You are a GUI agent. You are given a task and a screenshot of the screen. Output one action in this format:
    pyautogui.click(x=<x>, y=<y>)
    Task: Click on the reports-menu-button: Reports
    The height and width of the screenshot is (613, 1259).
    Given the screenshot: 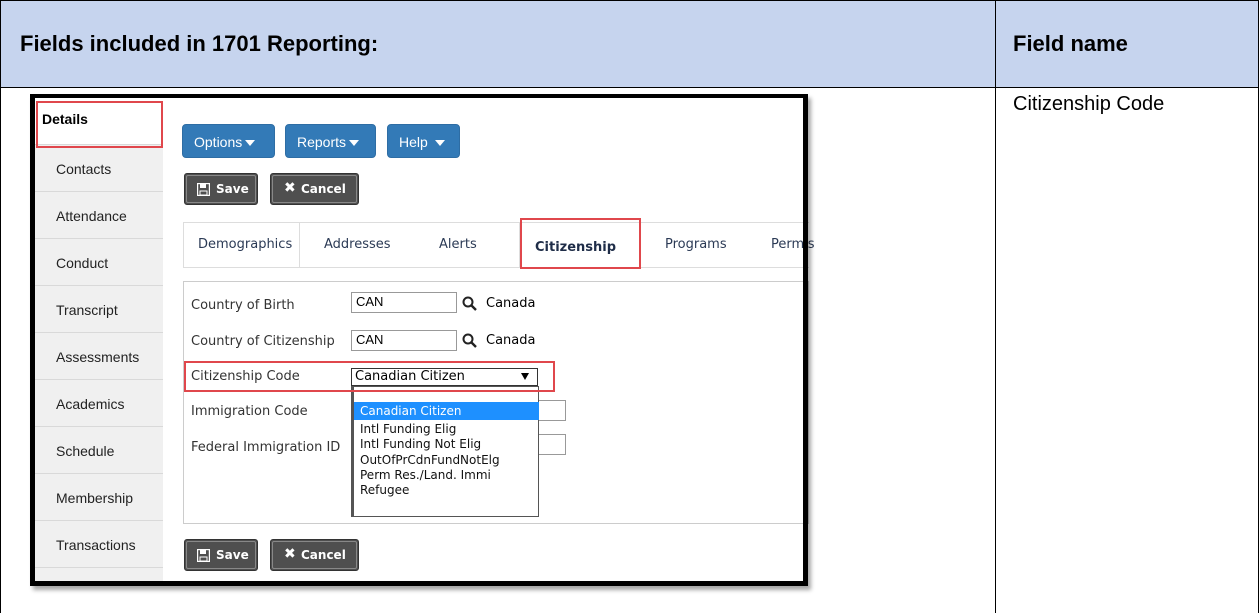 What is the action you would take?
    pyautogui.click(x=330, y=141)
    